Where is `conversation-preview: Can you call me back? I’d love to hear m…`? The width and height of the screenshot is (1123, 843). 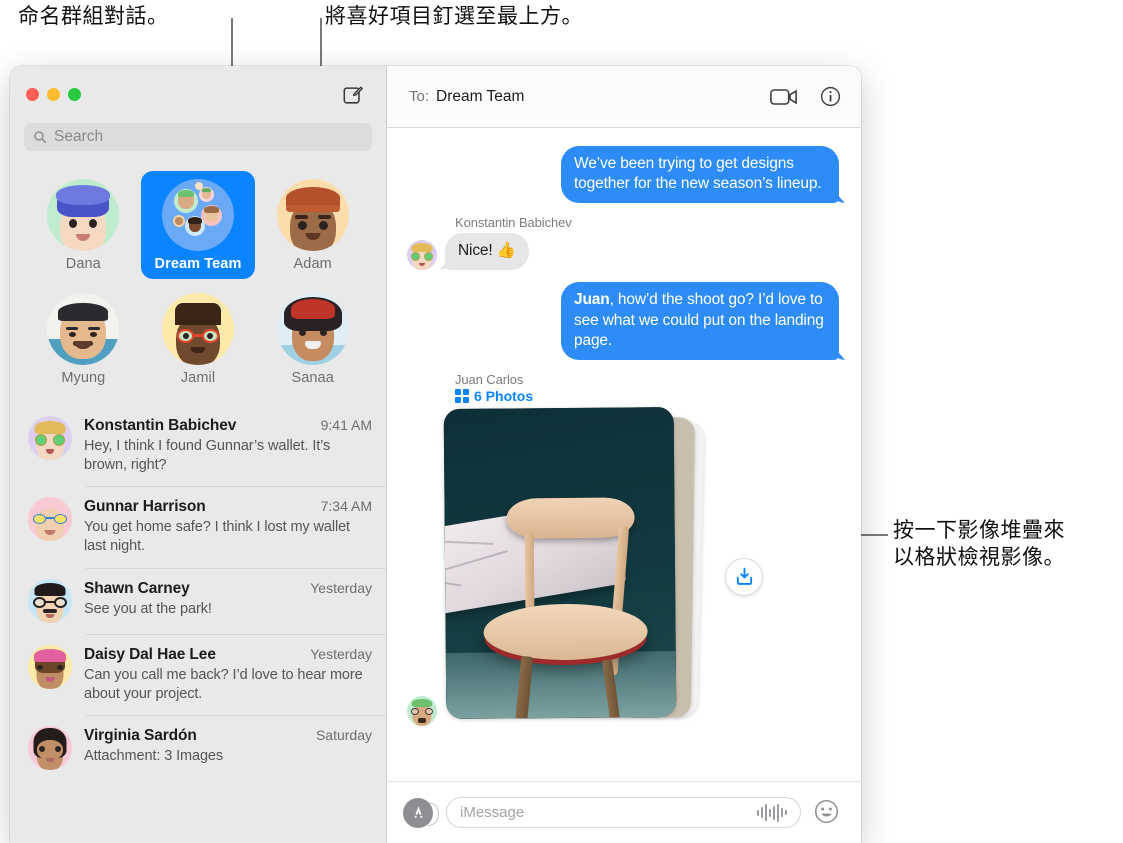 conversation-preview: Can you call me back? I’d love to hear m… is located at coordinates (223, 684).